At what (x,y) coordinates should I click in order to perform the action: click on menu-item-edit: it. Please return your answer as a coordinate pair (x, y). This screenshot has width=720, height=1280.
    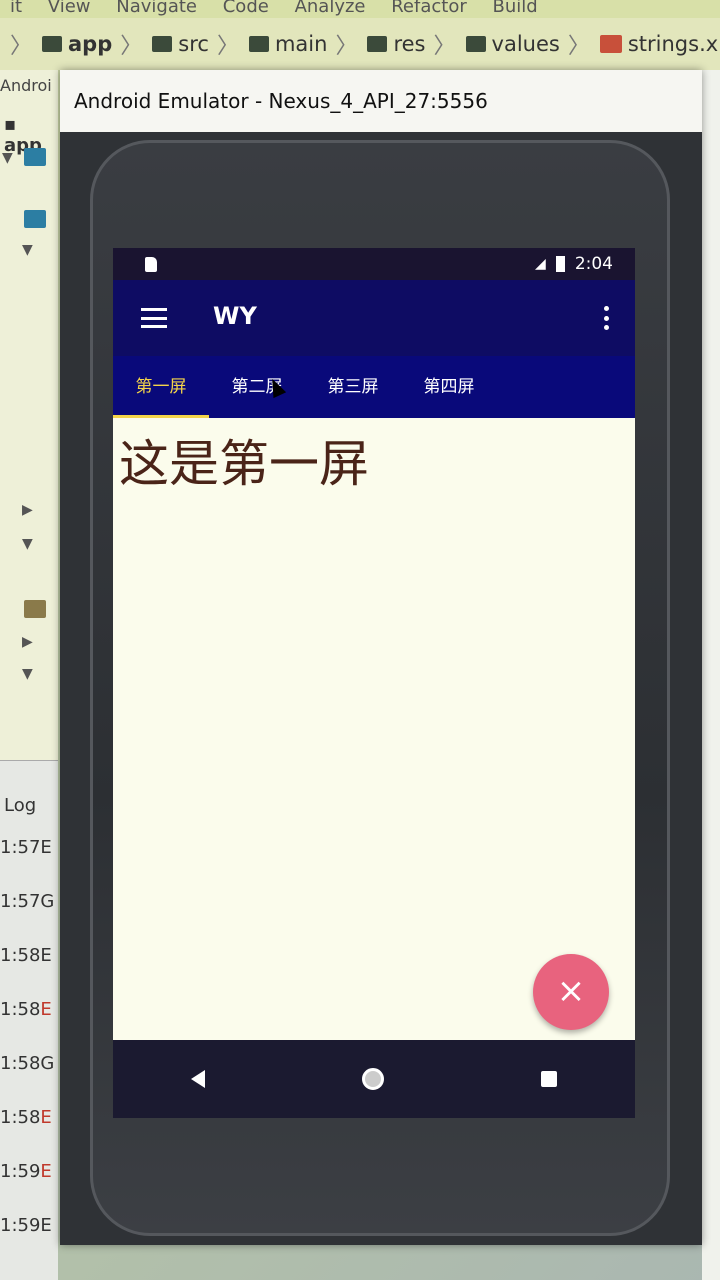
    Looking at the image, I should click on (16, 8).